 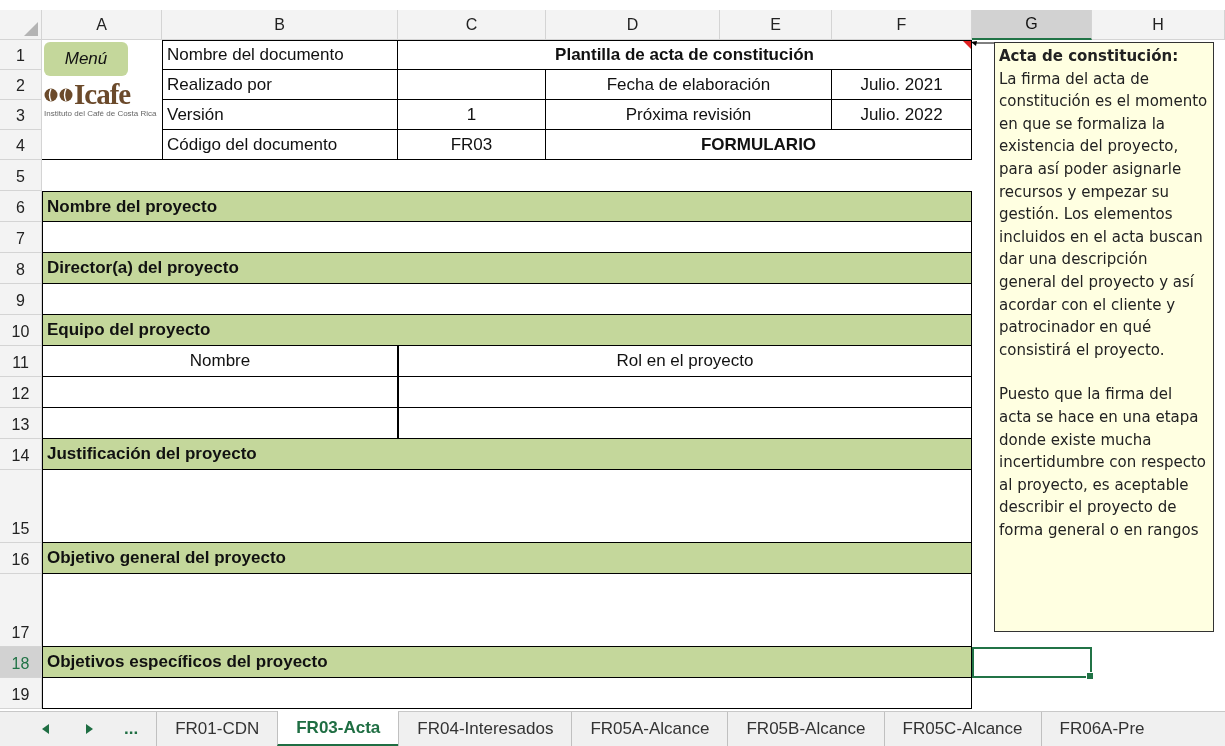 I want to click on section-heading: Objetivos específicos del proyecto, so click(x=507, y=662).